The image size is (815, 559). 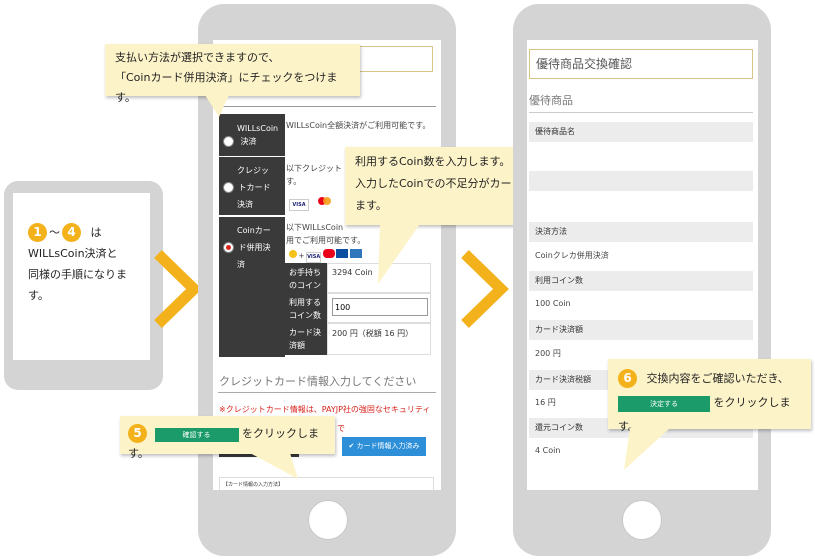 What do you see at coordinates (258, 128) in the screenshot?
I see `option-1-label: WILLsCoin` at bounding box center [258, 128].